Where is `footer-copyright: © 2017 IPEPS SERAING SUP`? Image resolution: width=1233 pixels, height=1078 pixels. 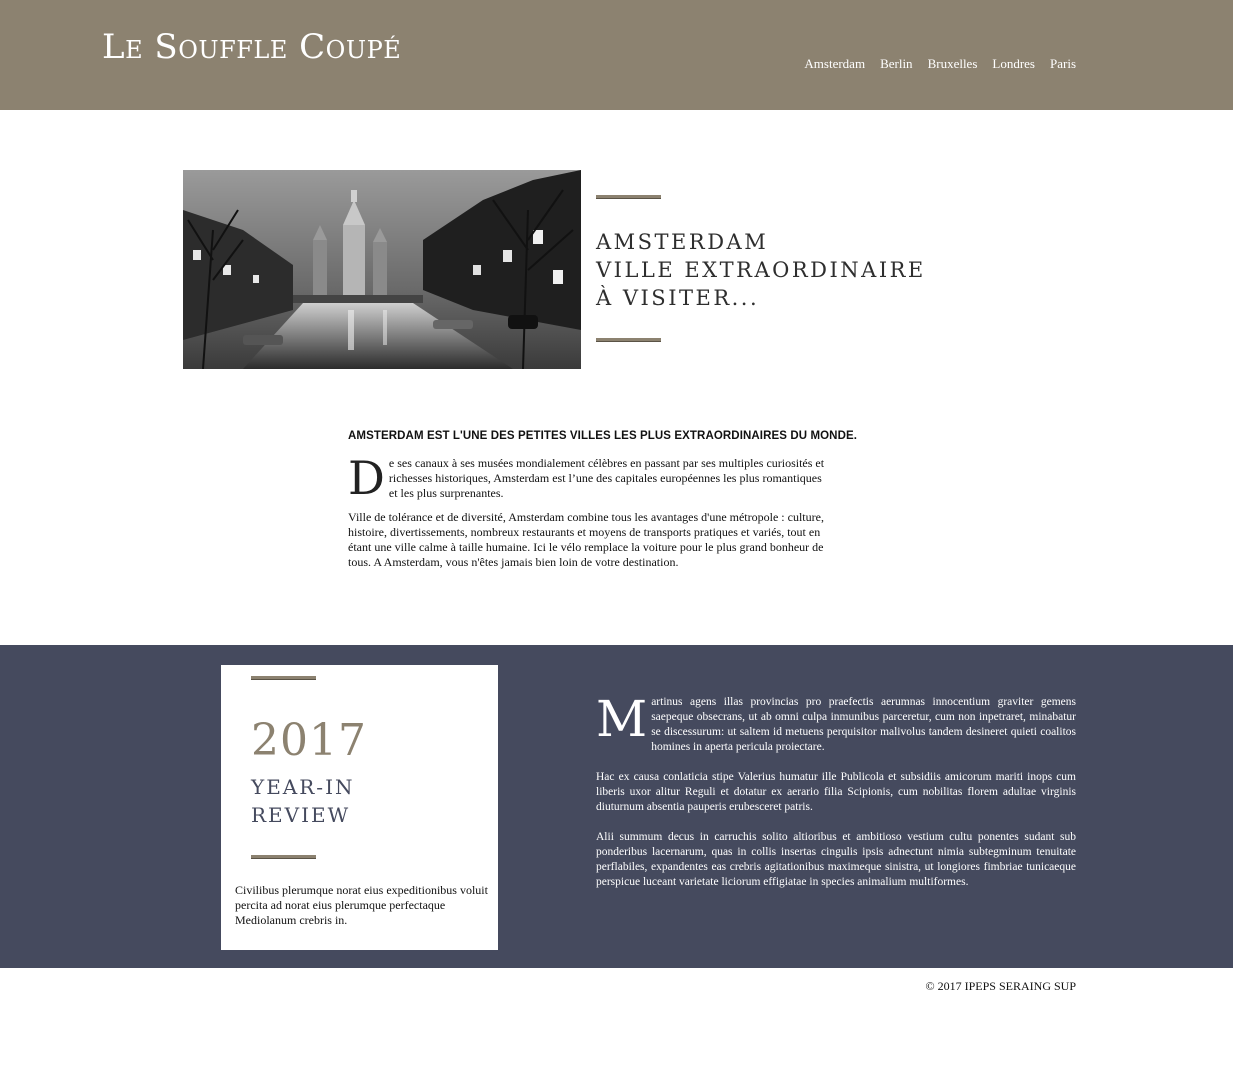
footer-copyright: © 2017 IPEPS SERAING SUP is located at coordinates (1000, 986).